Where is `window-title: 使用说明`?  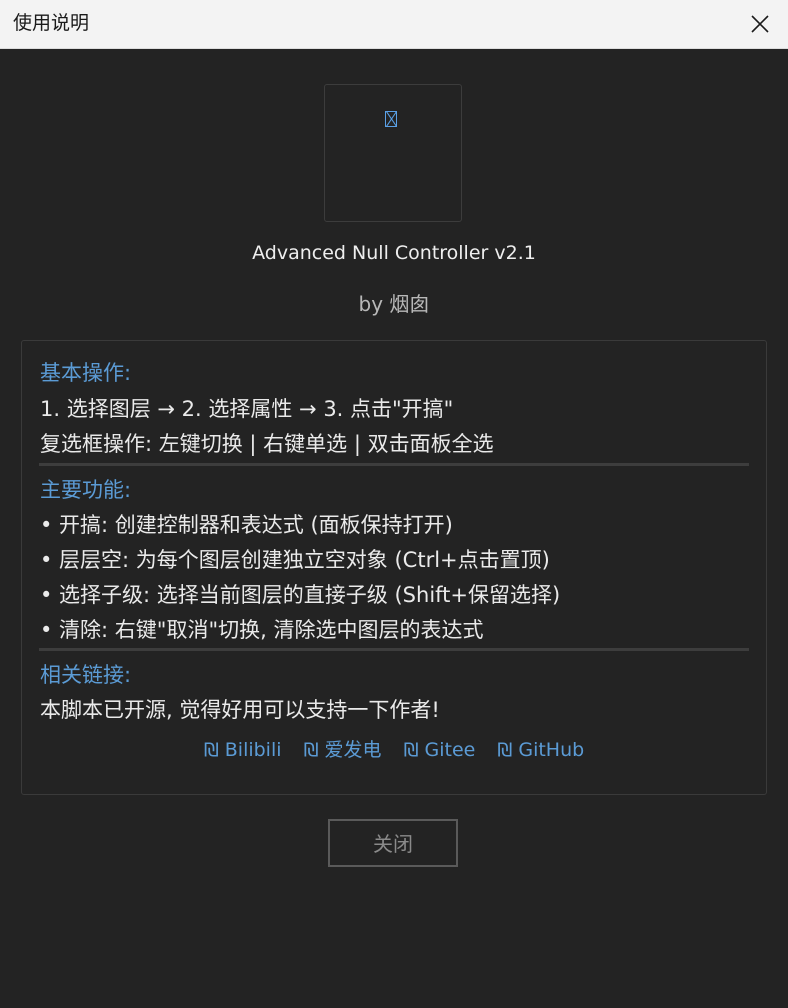
window-title: 使用说明 is located at coordinates (51, 23).